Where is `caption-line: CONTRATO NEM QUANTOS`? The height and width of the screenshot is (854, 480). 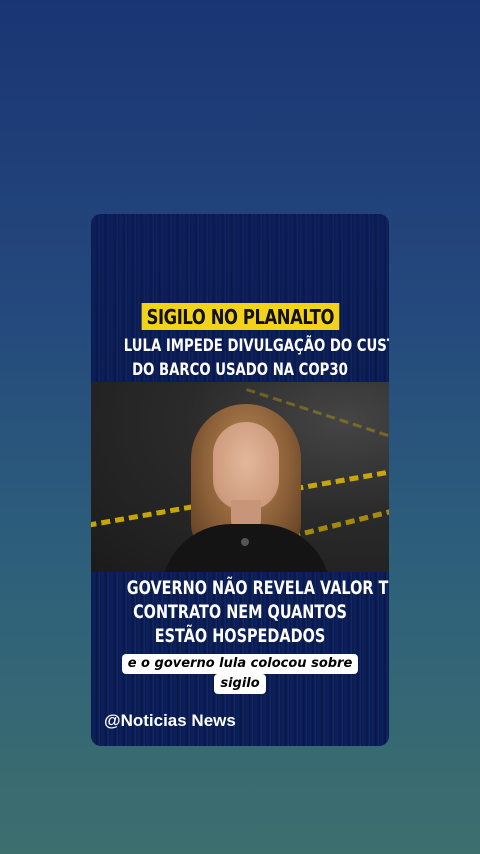
caption-line: CONTRATO NEM QUANTOS is located at coordinates (240, 612).